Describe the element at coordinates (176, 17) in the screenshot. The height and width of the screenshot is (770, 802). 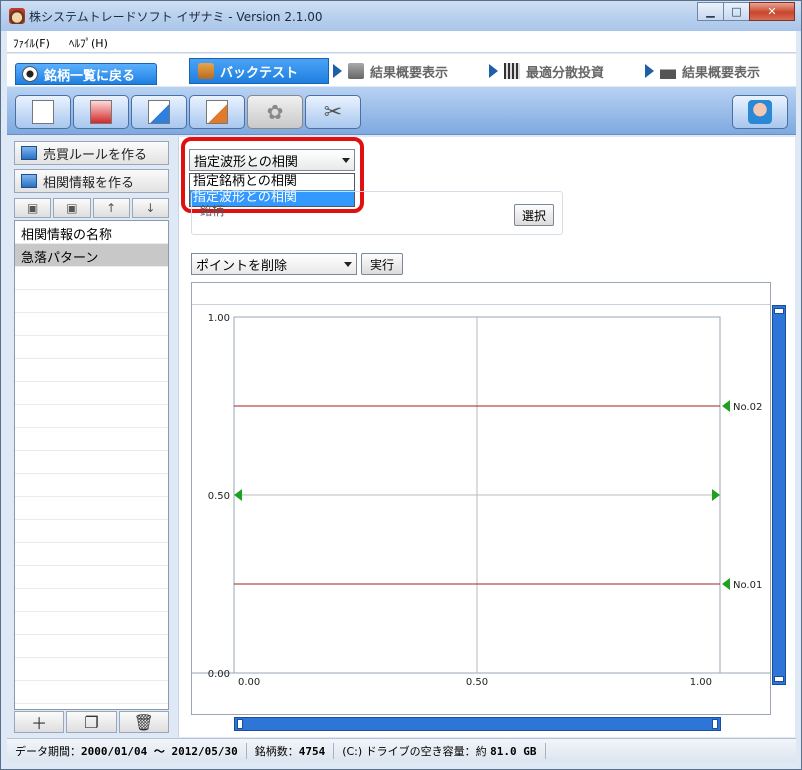
I see `window-title: 株システムトレードソフト イザナミ - Version 2.1.00` at that location.